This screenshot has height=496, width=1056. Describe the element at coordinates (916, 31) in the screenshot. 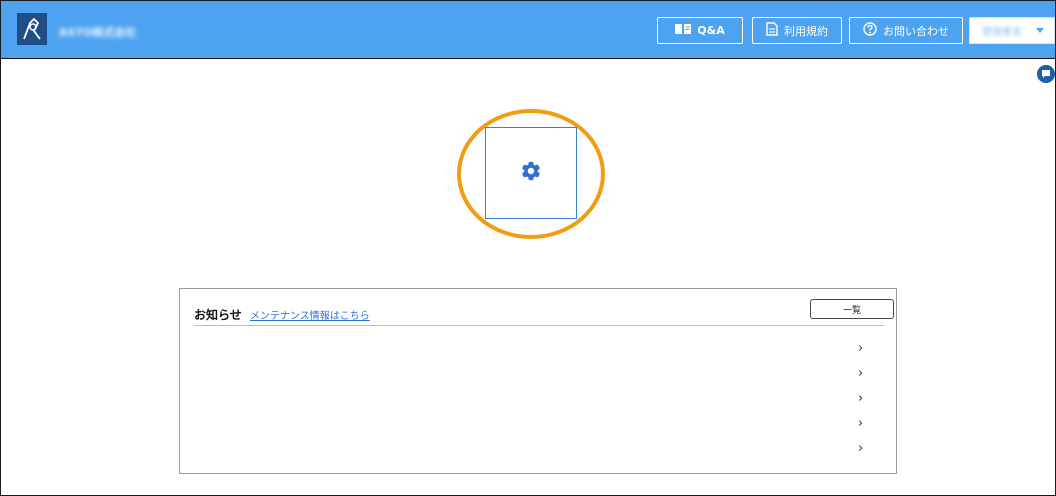

I see `contact-label: お問い合わせ` at that location.